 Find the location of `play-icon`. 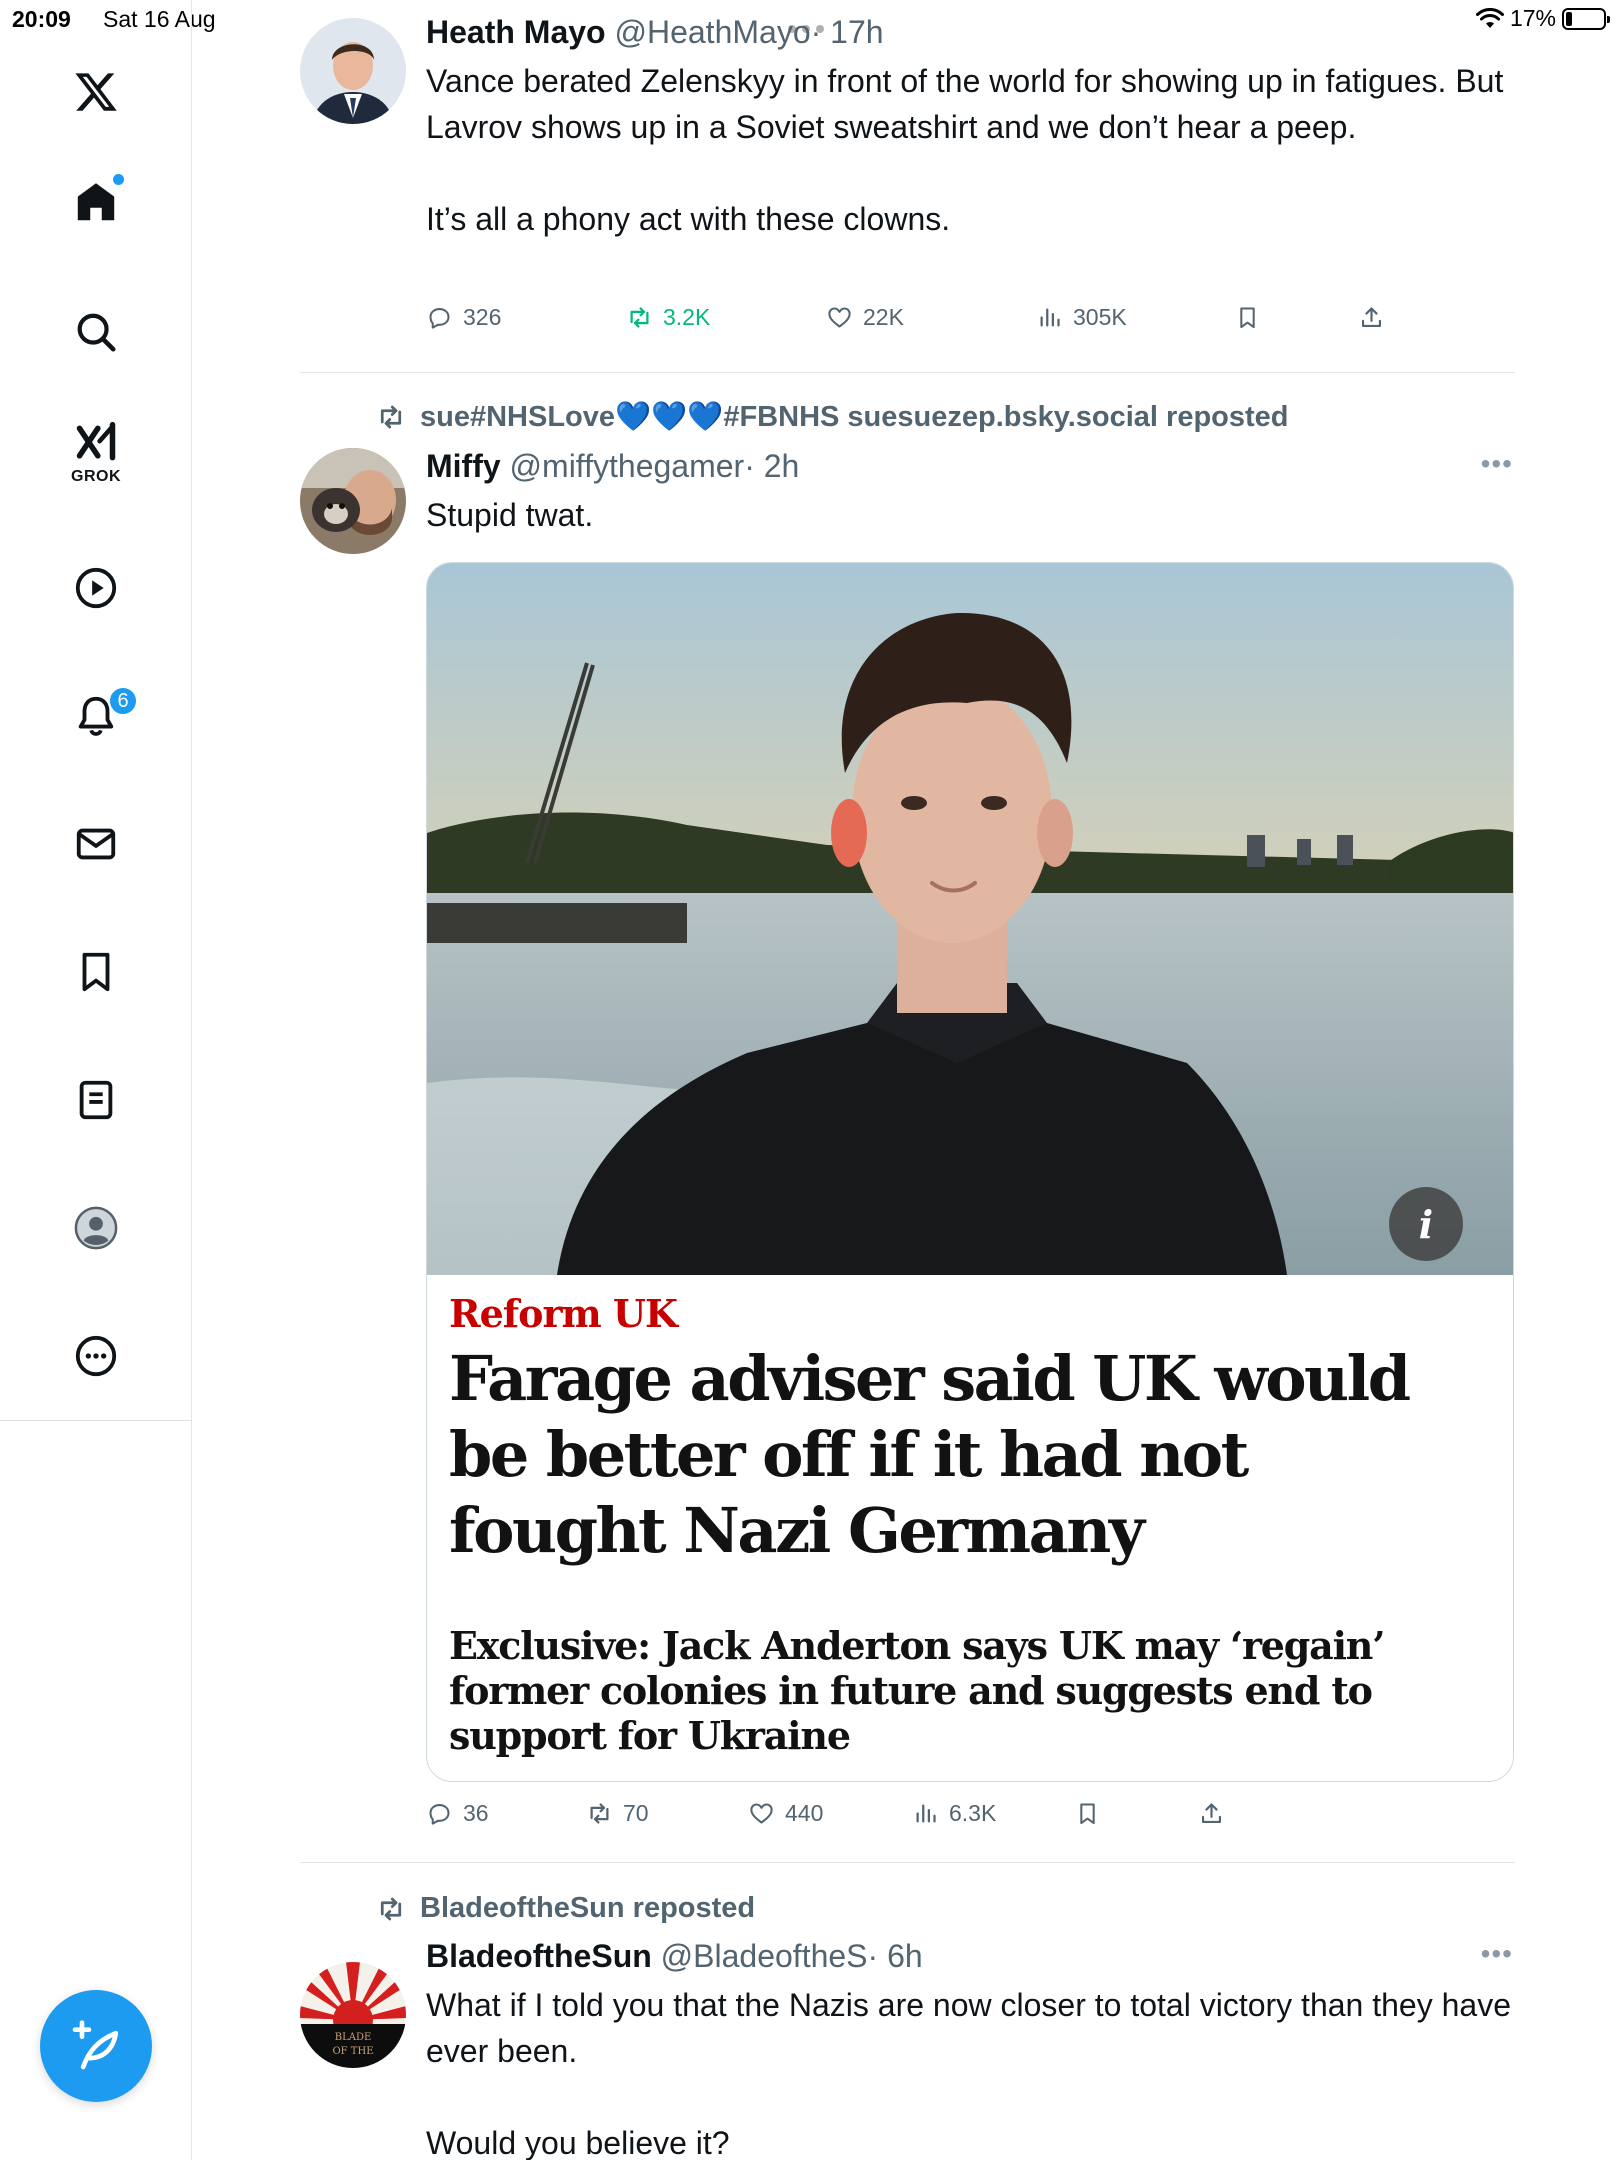

play-icon is located at coordinates (96, 588).